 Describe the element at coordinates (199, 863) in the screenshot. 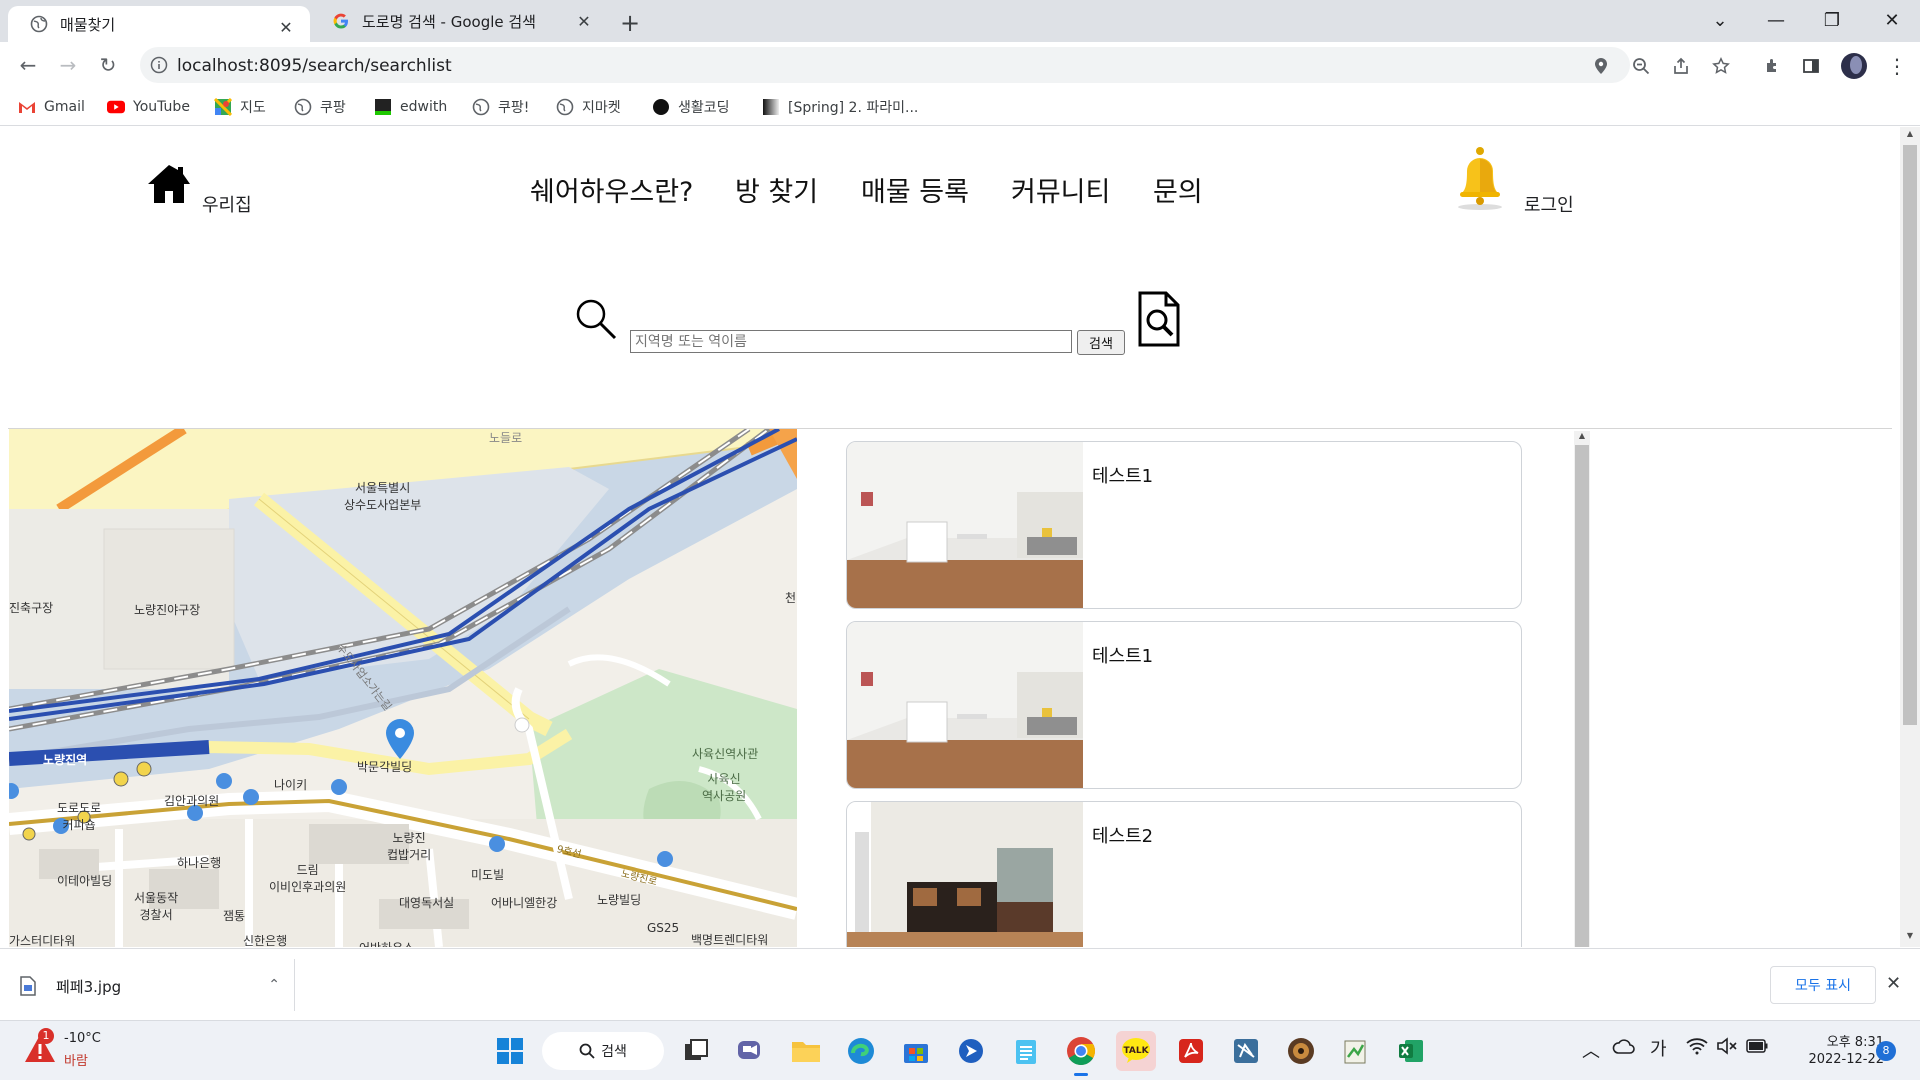

I see `map-label: 하나은행` at that location.